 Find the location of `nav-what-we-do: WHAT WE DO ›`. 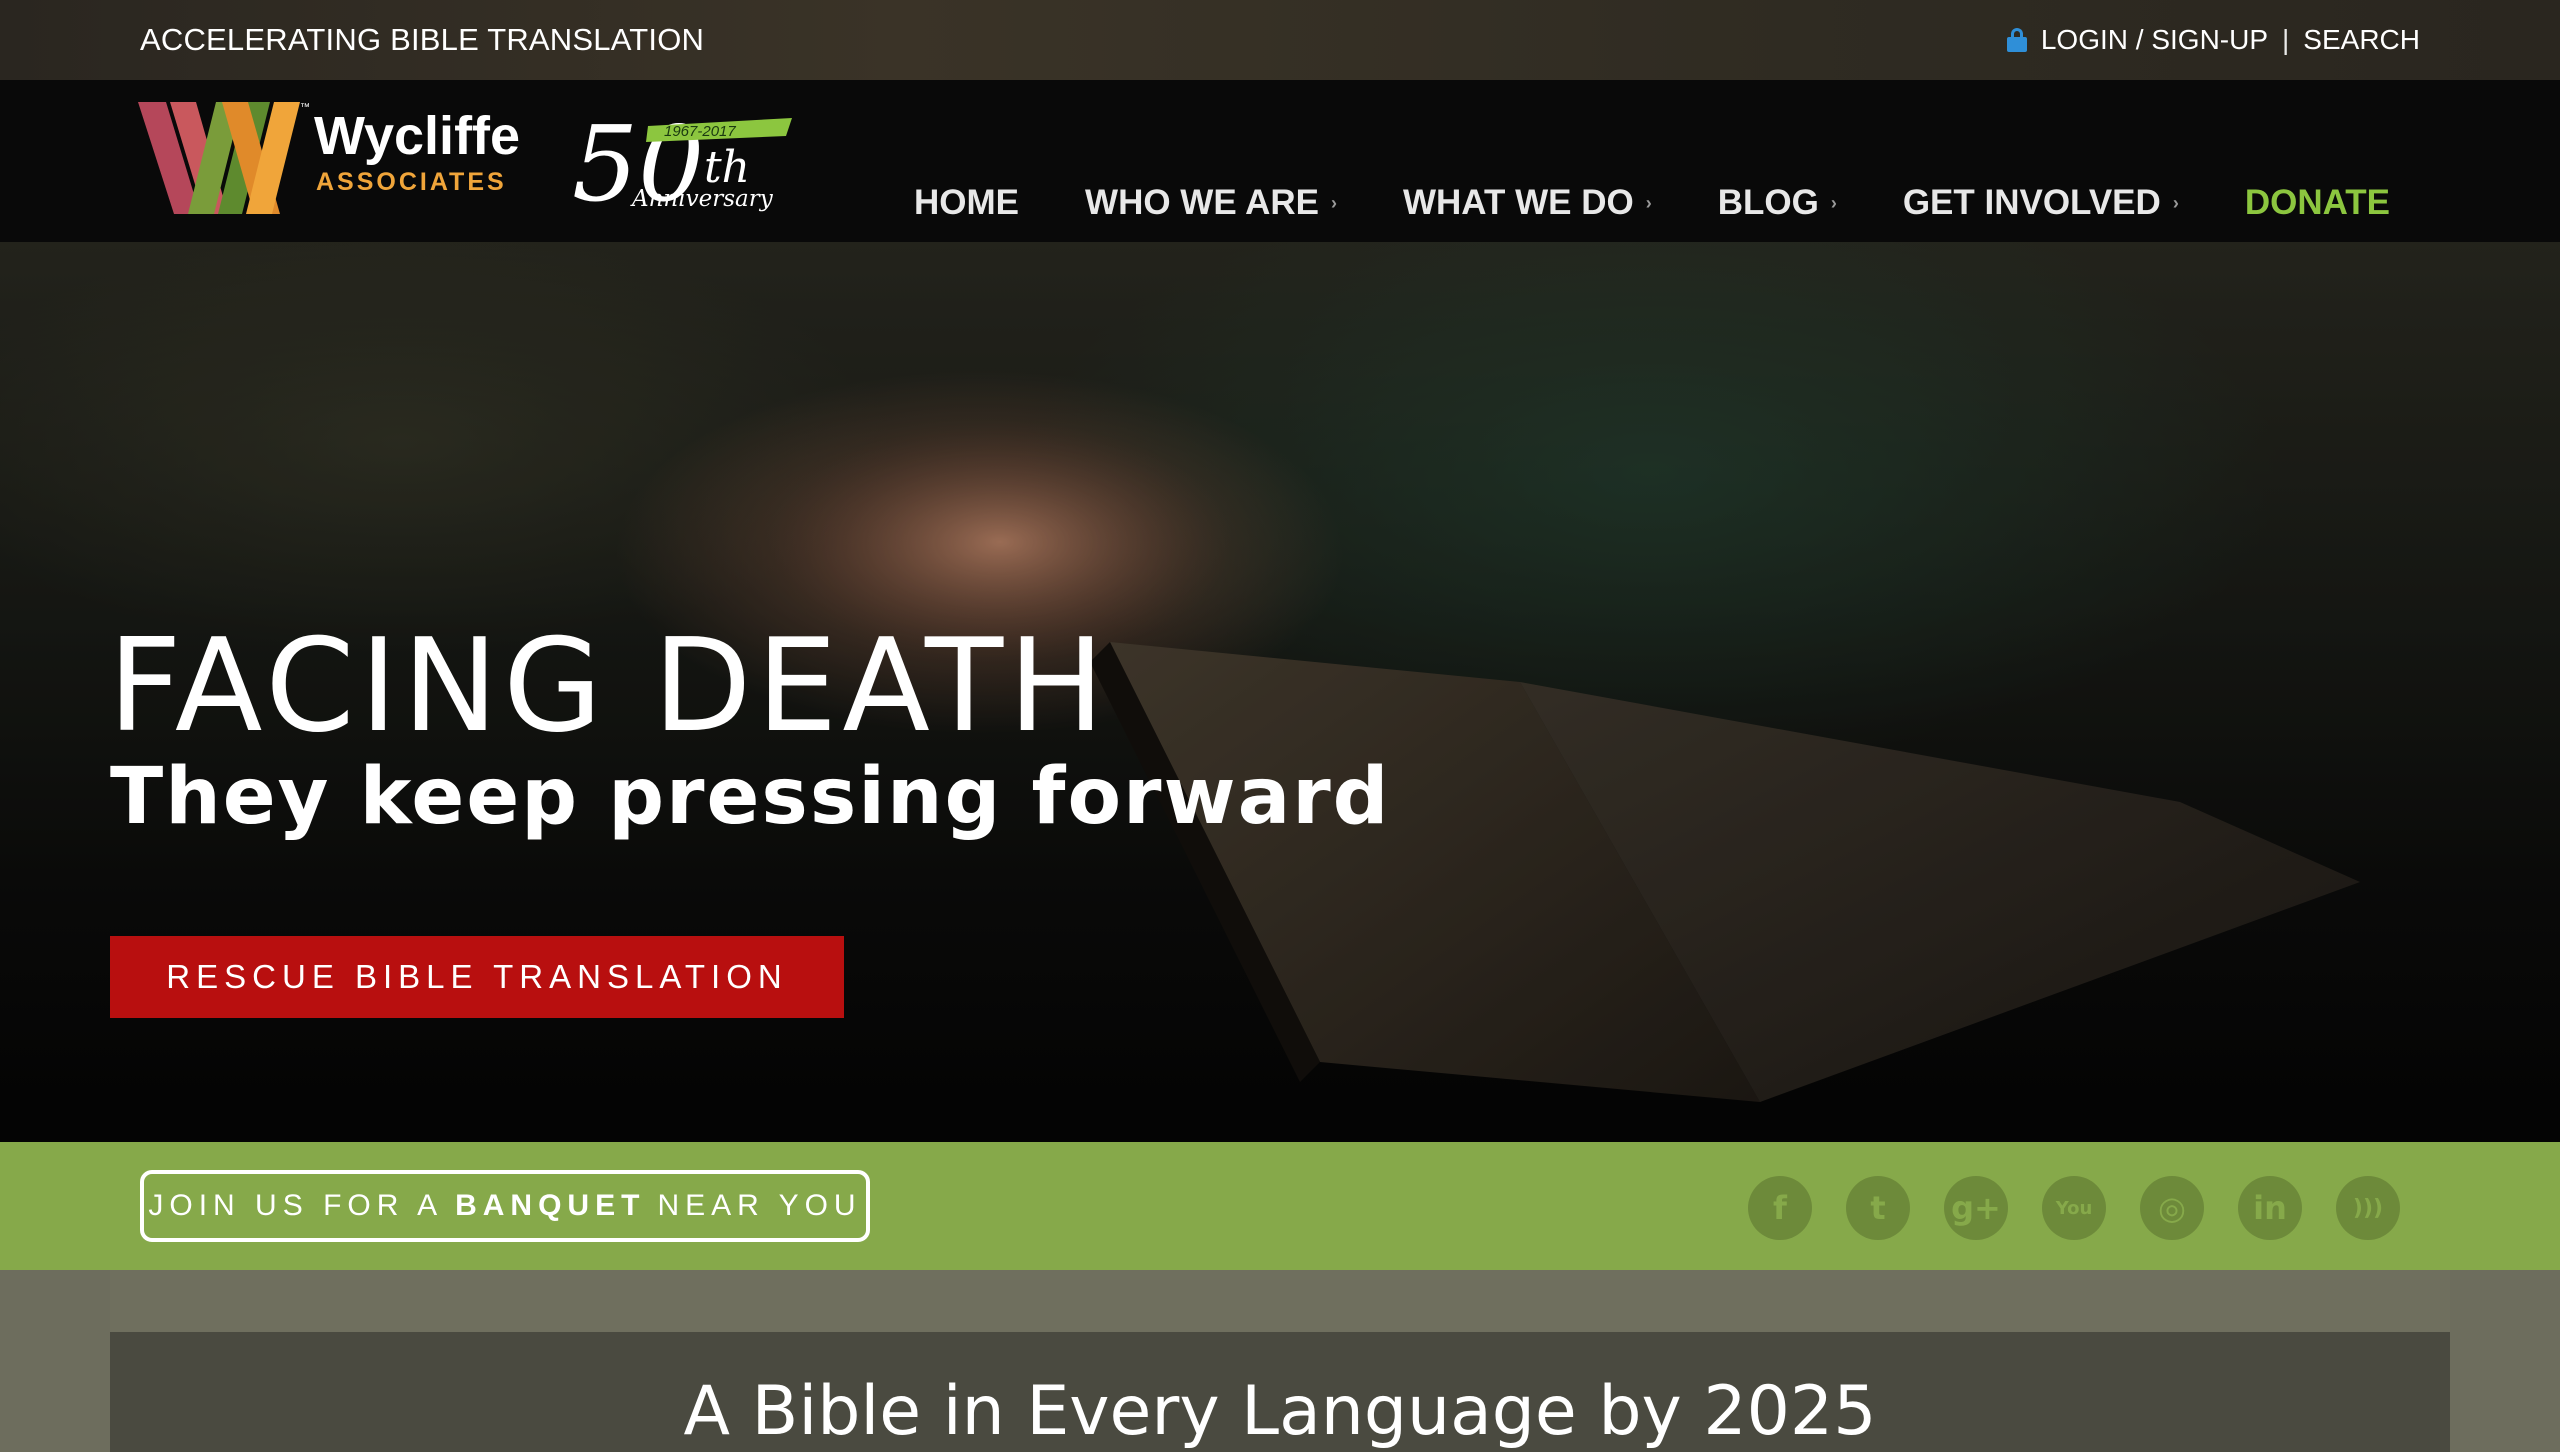

nav-what-we-do: WHAT WE DO › is located at coordinates (1527, 203).